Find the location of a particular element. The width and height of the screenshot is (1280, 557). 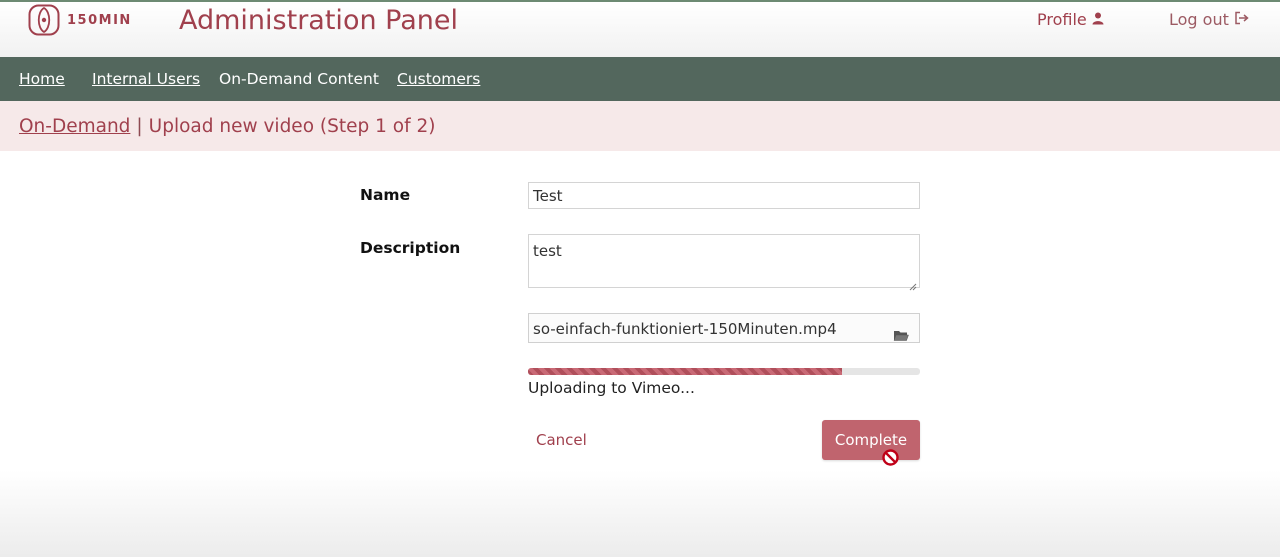

description-textarea: test is located at coordinates (724, 262).